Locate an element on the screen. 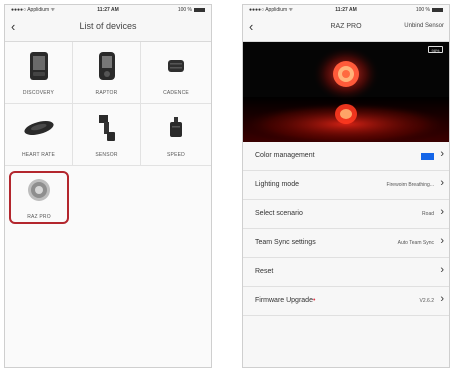 Image resolution: width=456 pixels, height=372 pixels. sensor-mount-icon is located at coordinates (106, 128).